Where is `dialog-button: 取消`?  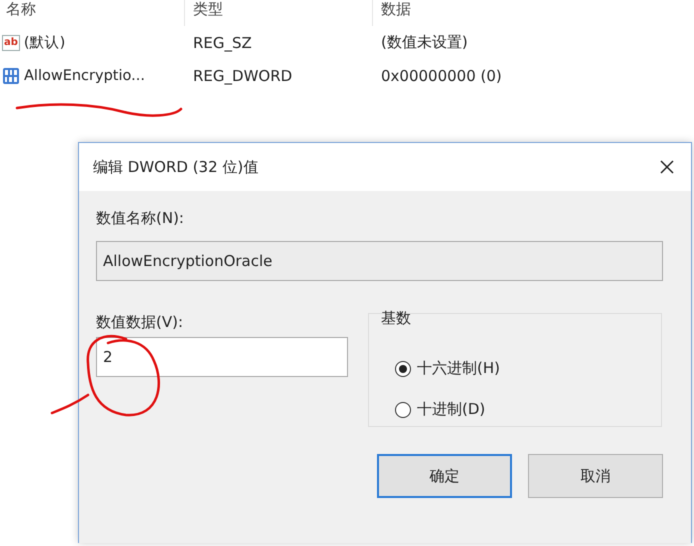
dialog-button: 取消 is located at coordinates (595, 476).